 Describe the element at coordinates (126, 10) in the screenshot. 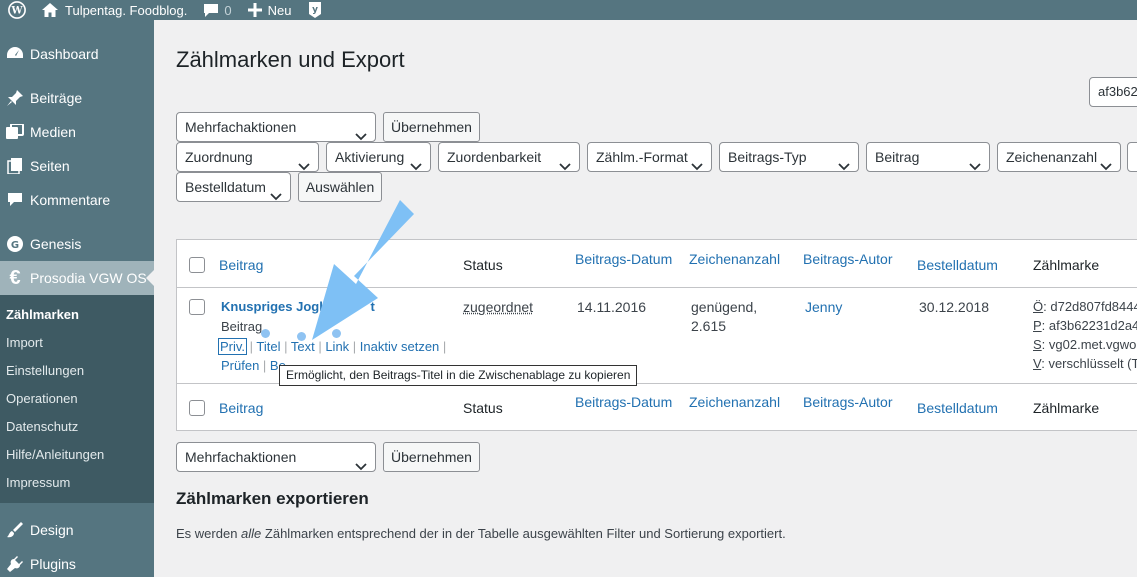

I see `site-name: Tulpentag. Foodblog.` at that location.